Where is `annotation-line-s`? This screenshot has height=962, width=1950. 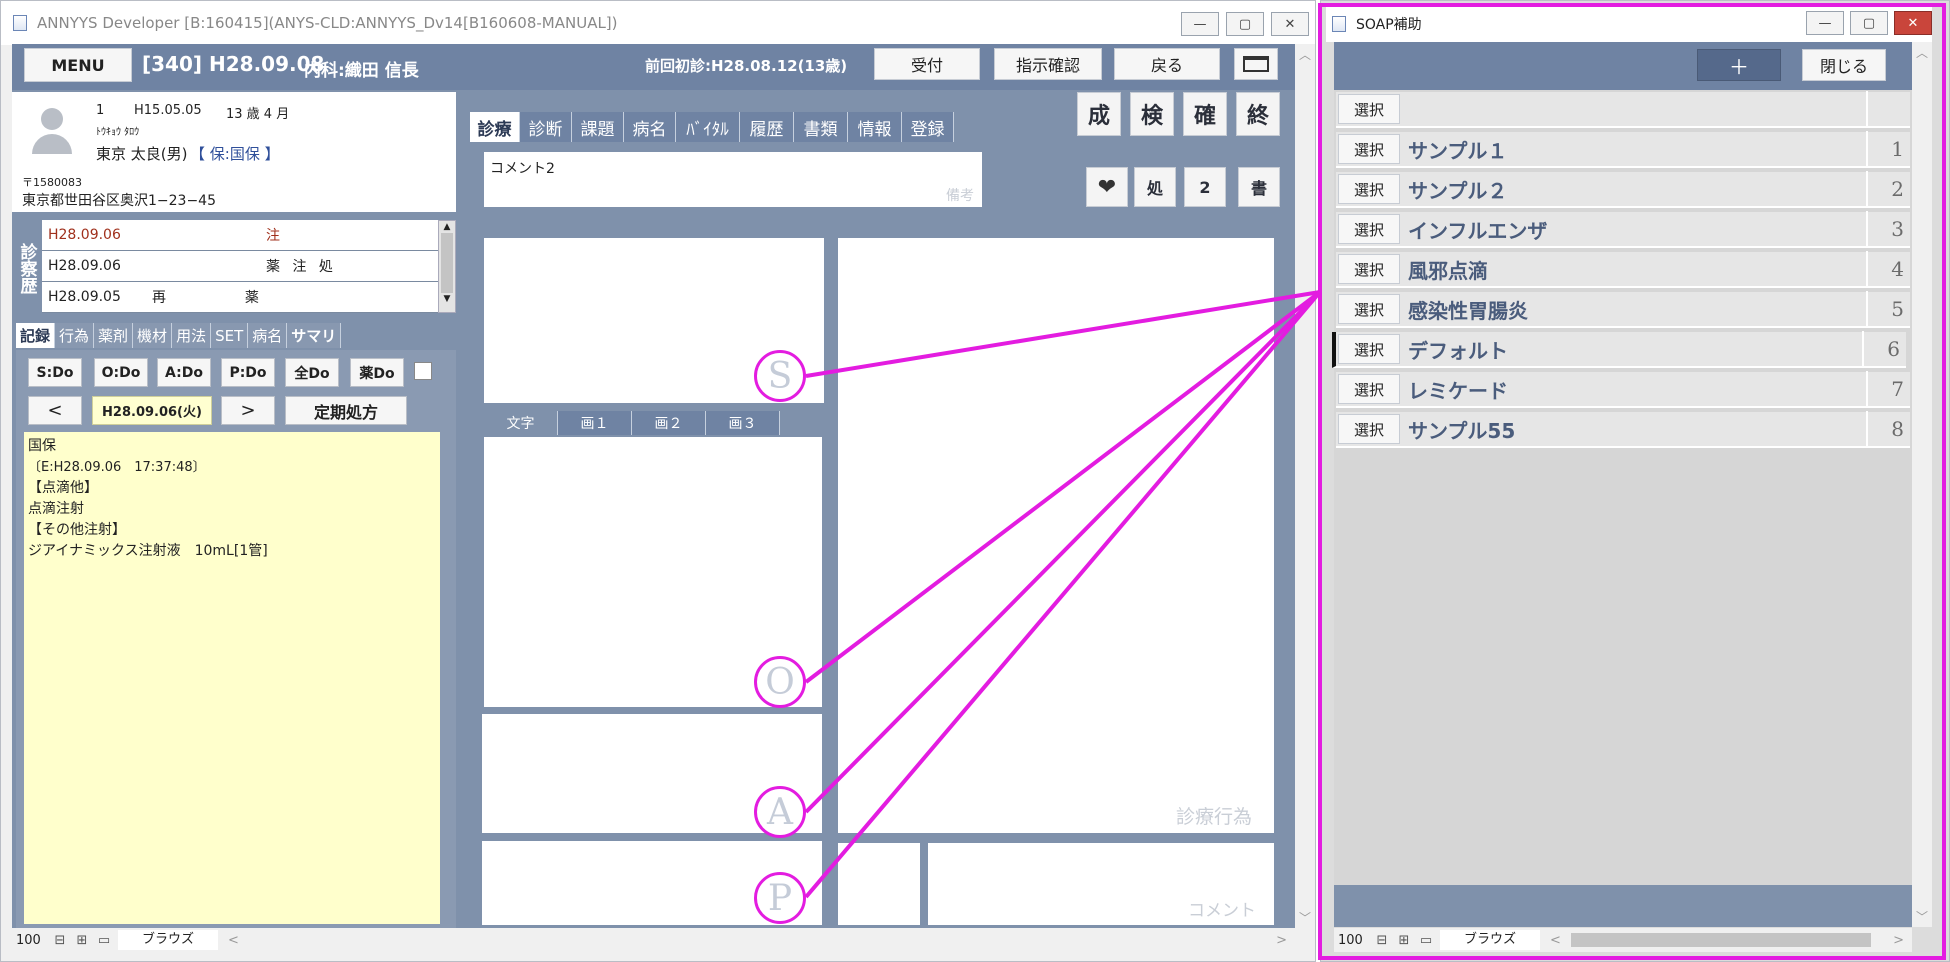 annotation-line-s is located at coordinates (1063, 334).